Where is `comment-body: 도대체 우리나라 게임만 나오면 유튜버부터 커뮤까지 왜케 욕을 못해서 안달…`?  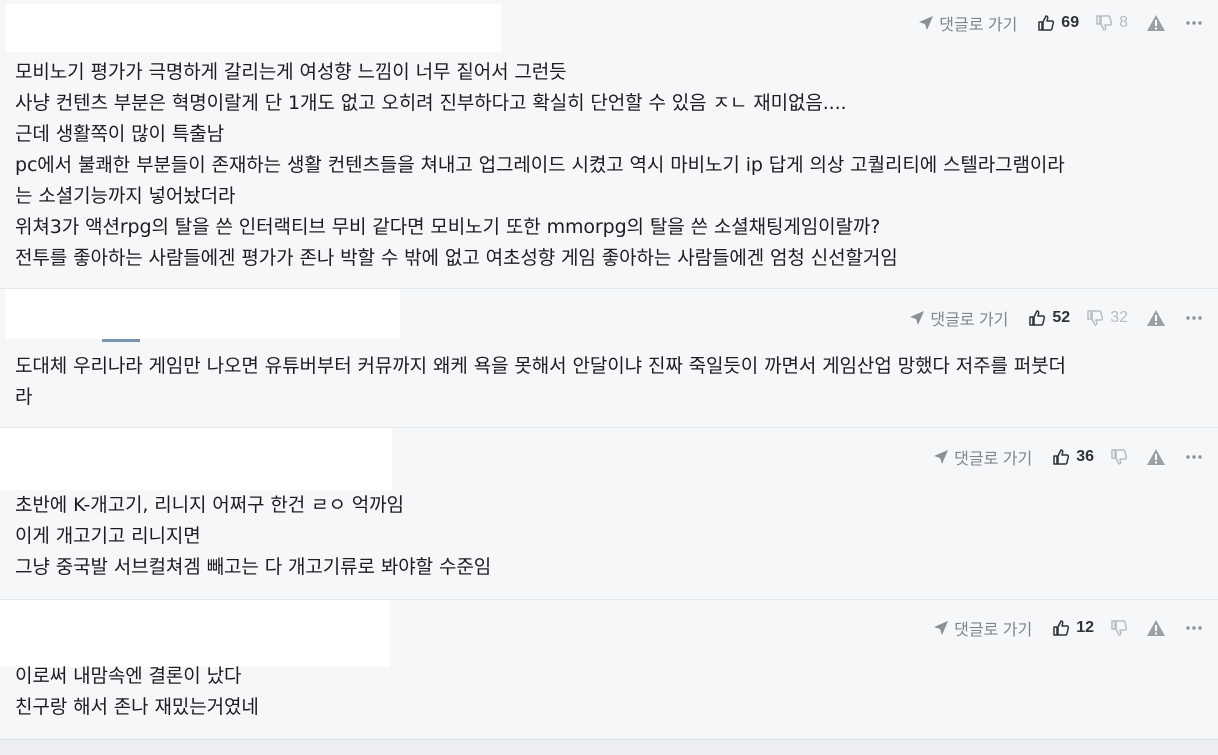
comment-body: 도대체 우리나라 게임만 나오면 유튜버부터 커뮤까지 왜케 욕을 못해서 안달… is located at coordinates (607, 382).